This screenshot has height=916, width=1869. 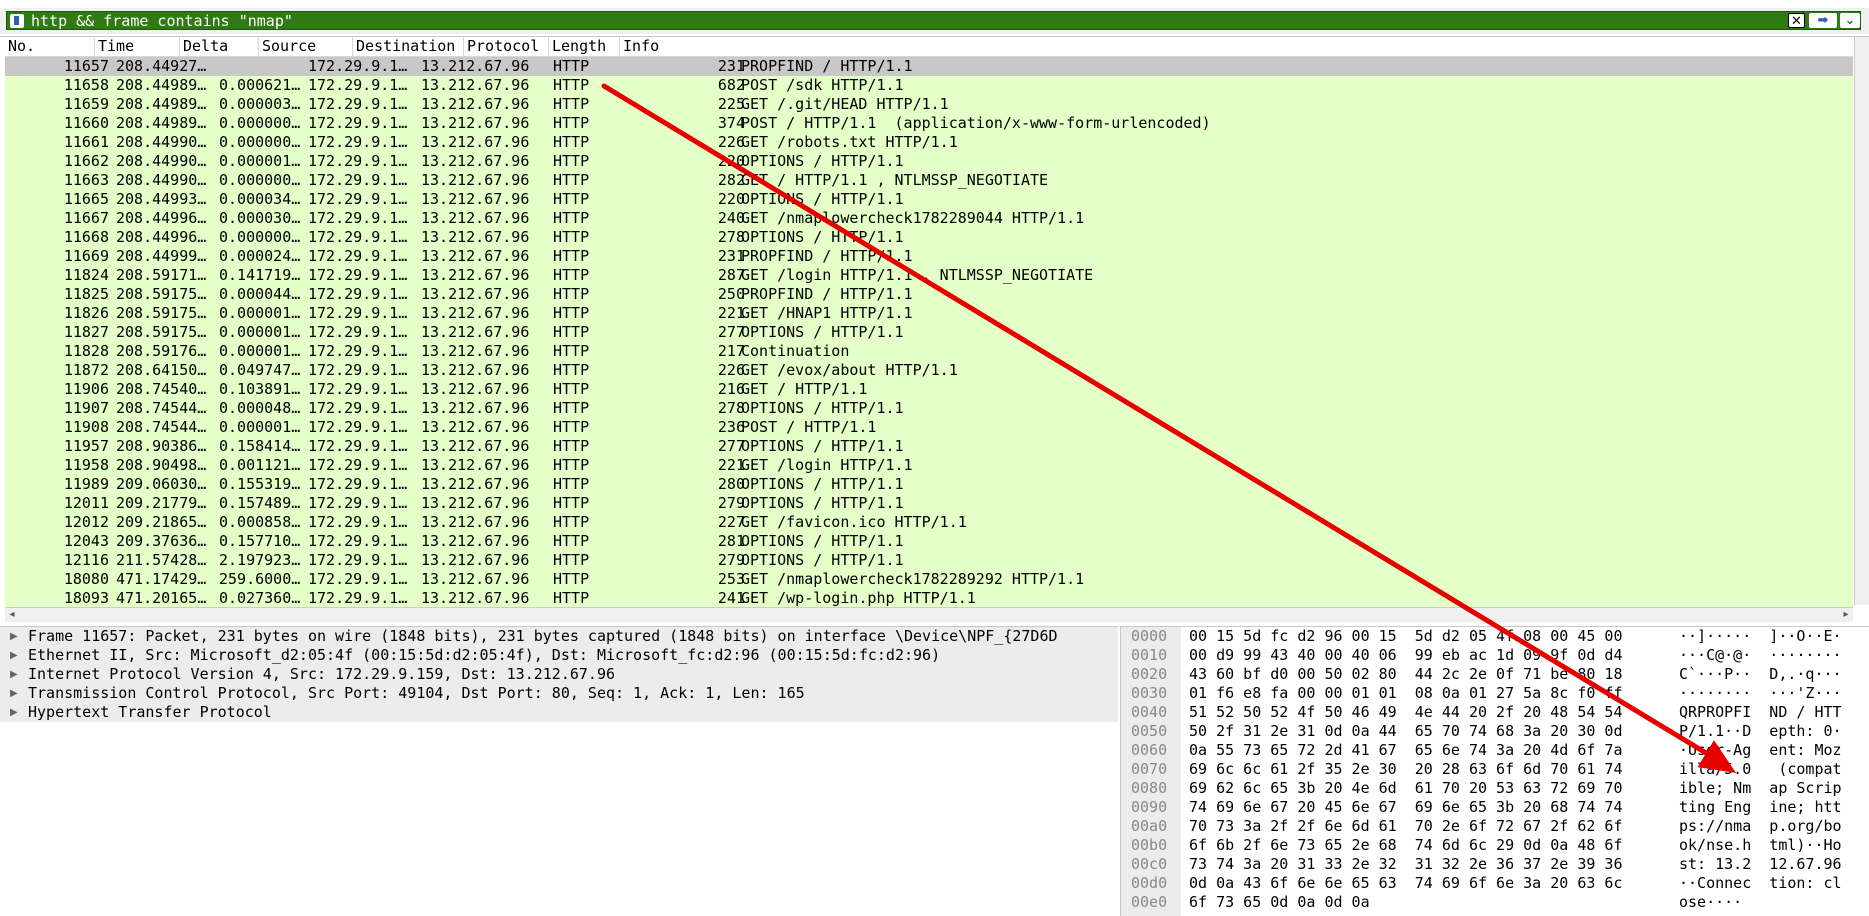 I want to click on packet-cell-len: 253, so click(x=731, y=579).